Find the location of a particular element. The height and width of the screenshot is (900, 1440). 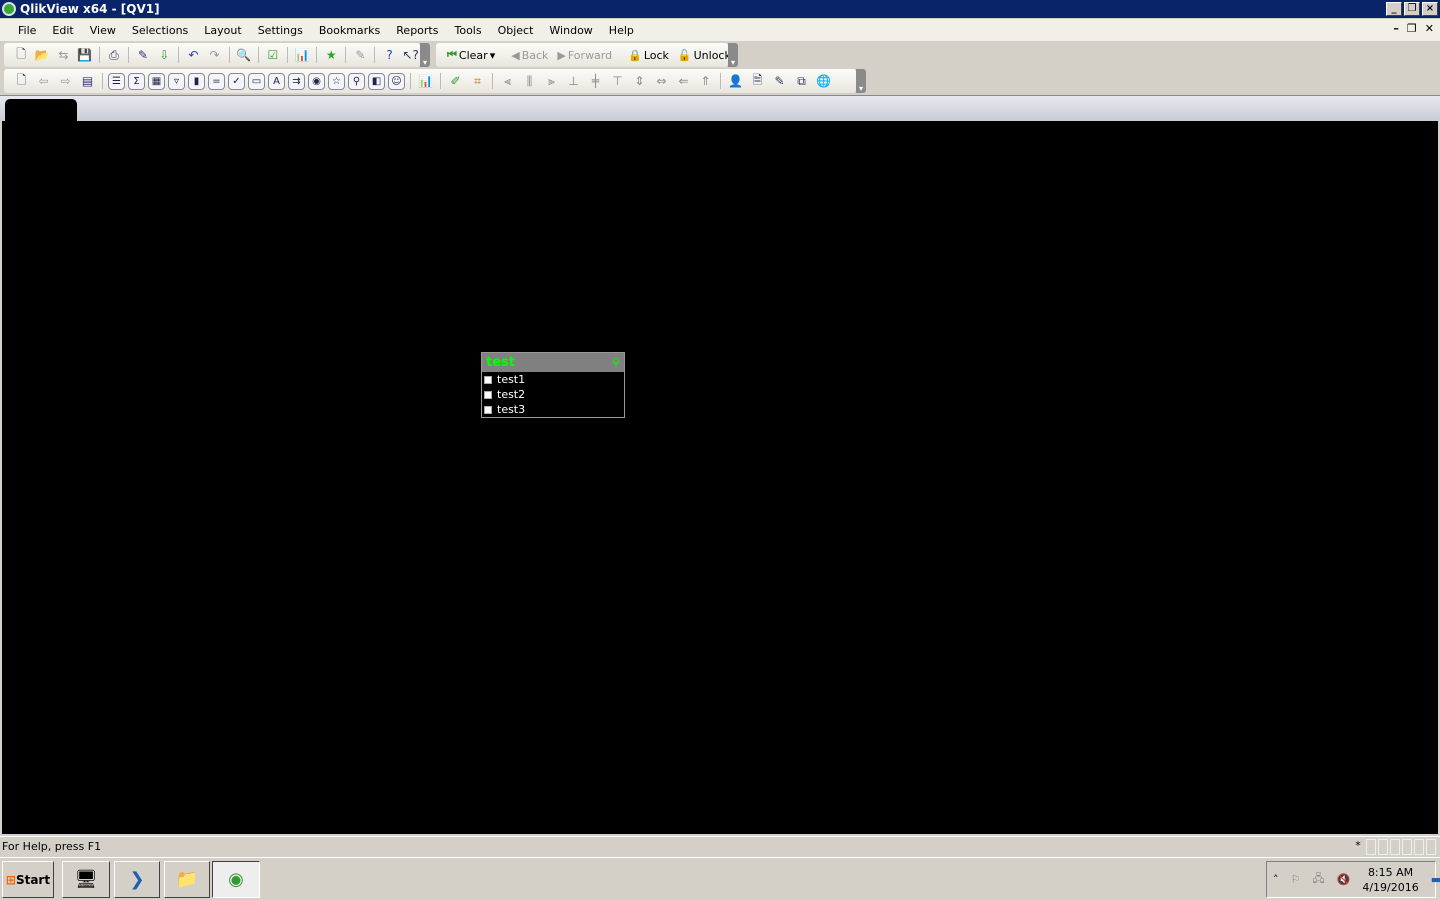

menu-view: View is located at coordinates (103, 30).